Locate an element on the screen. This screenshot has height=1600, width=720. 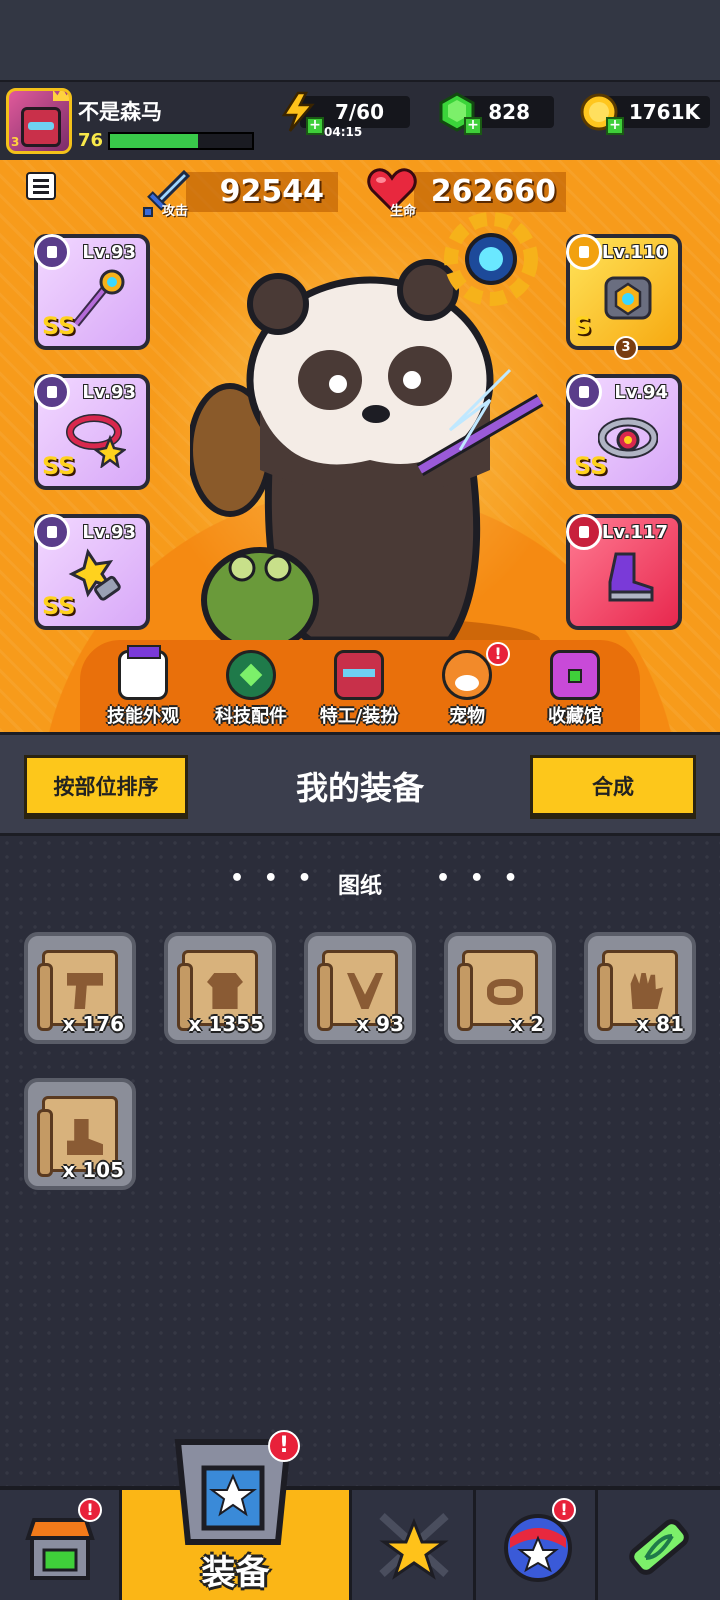
blueprint-count: x 93 is located at coordinates (380, 1024).